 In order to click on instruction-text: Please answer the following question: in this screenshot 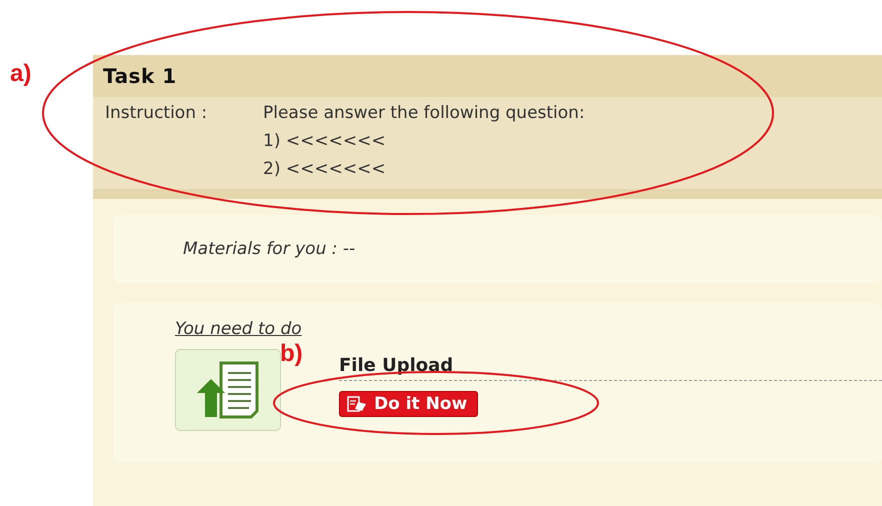, I will do `click(424, 113)`.